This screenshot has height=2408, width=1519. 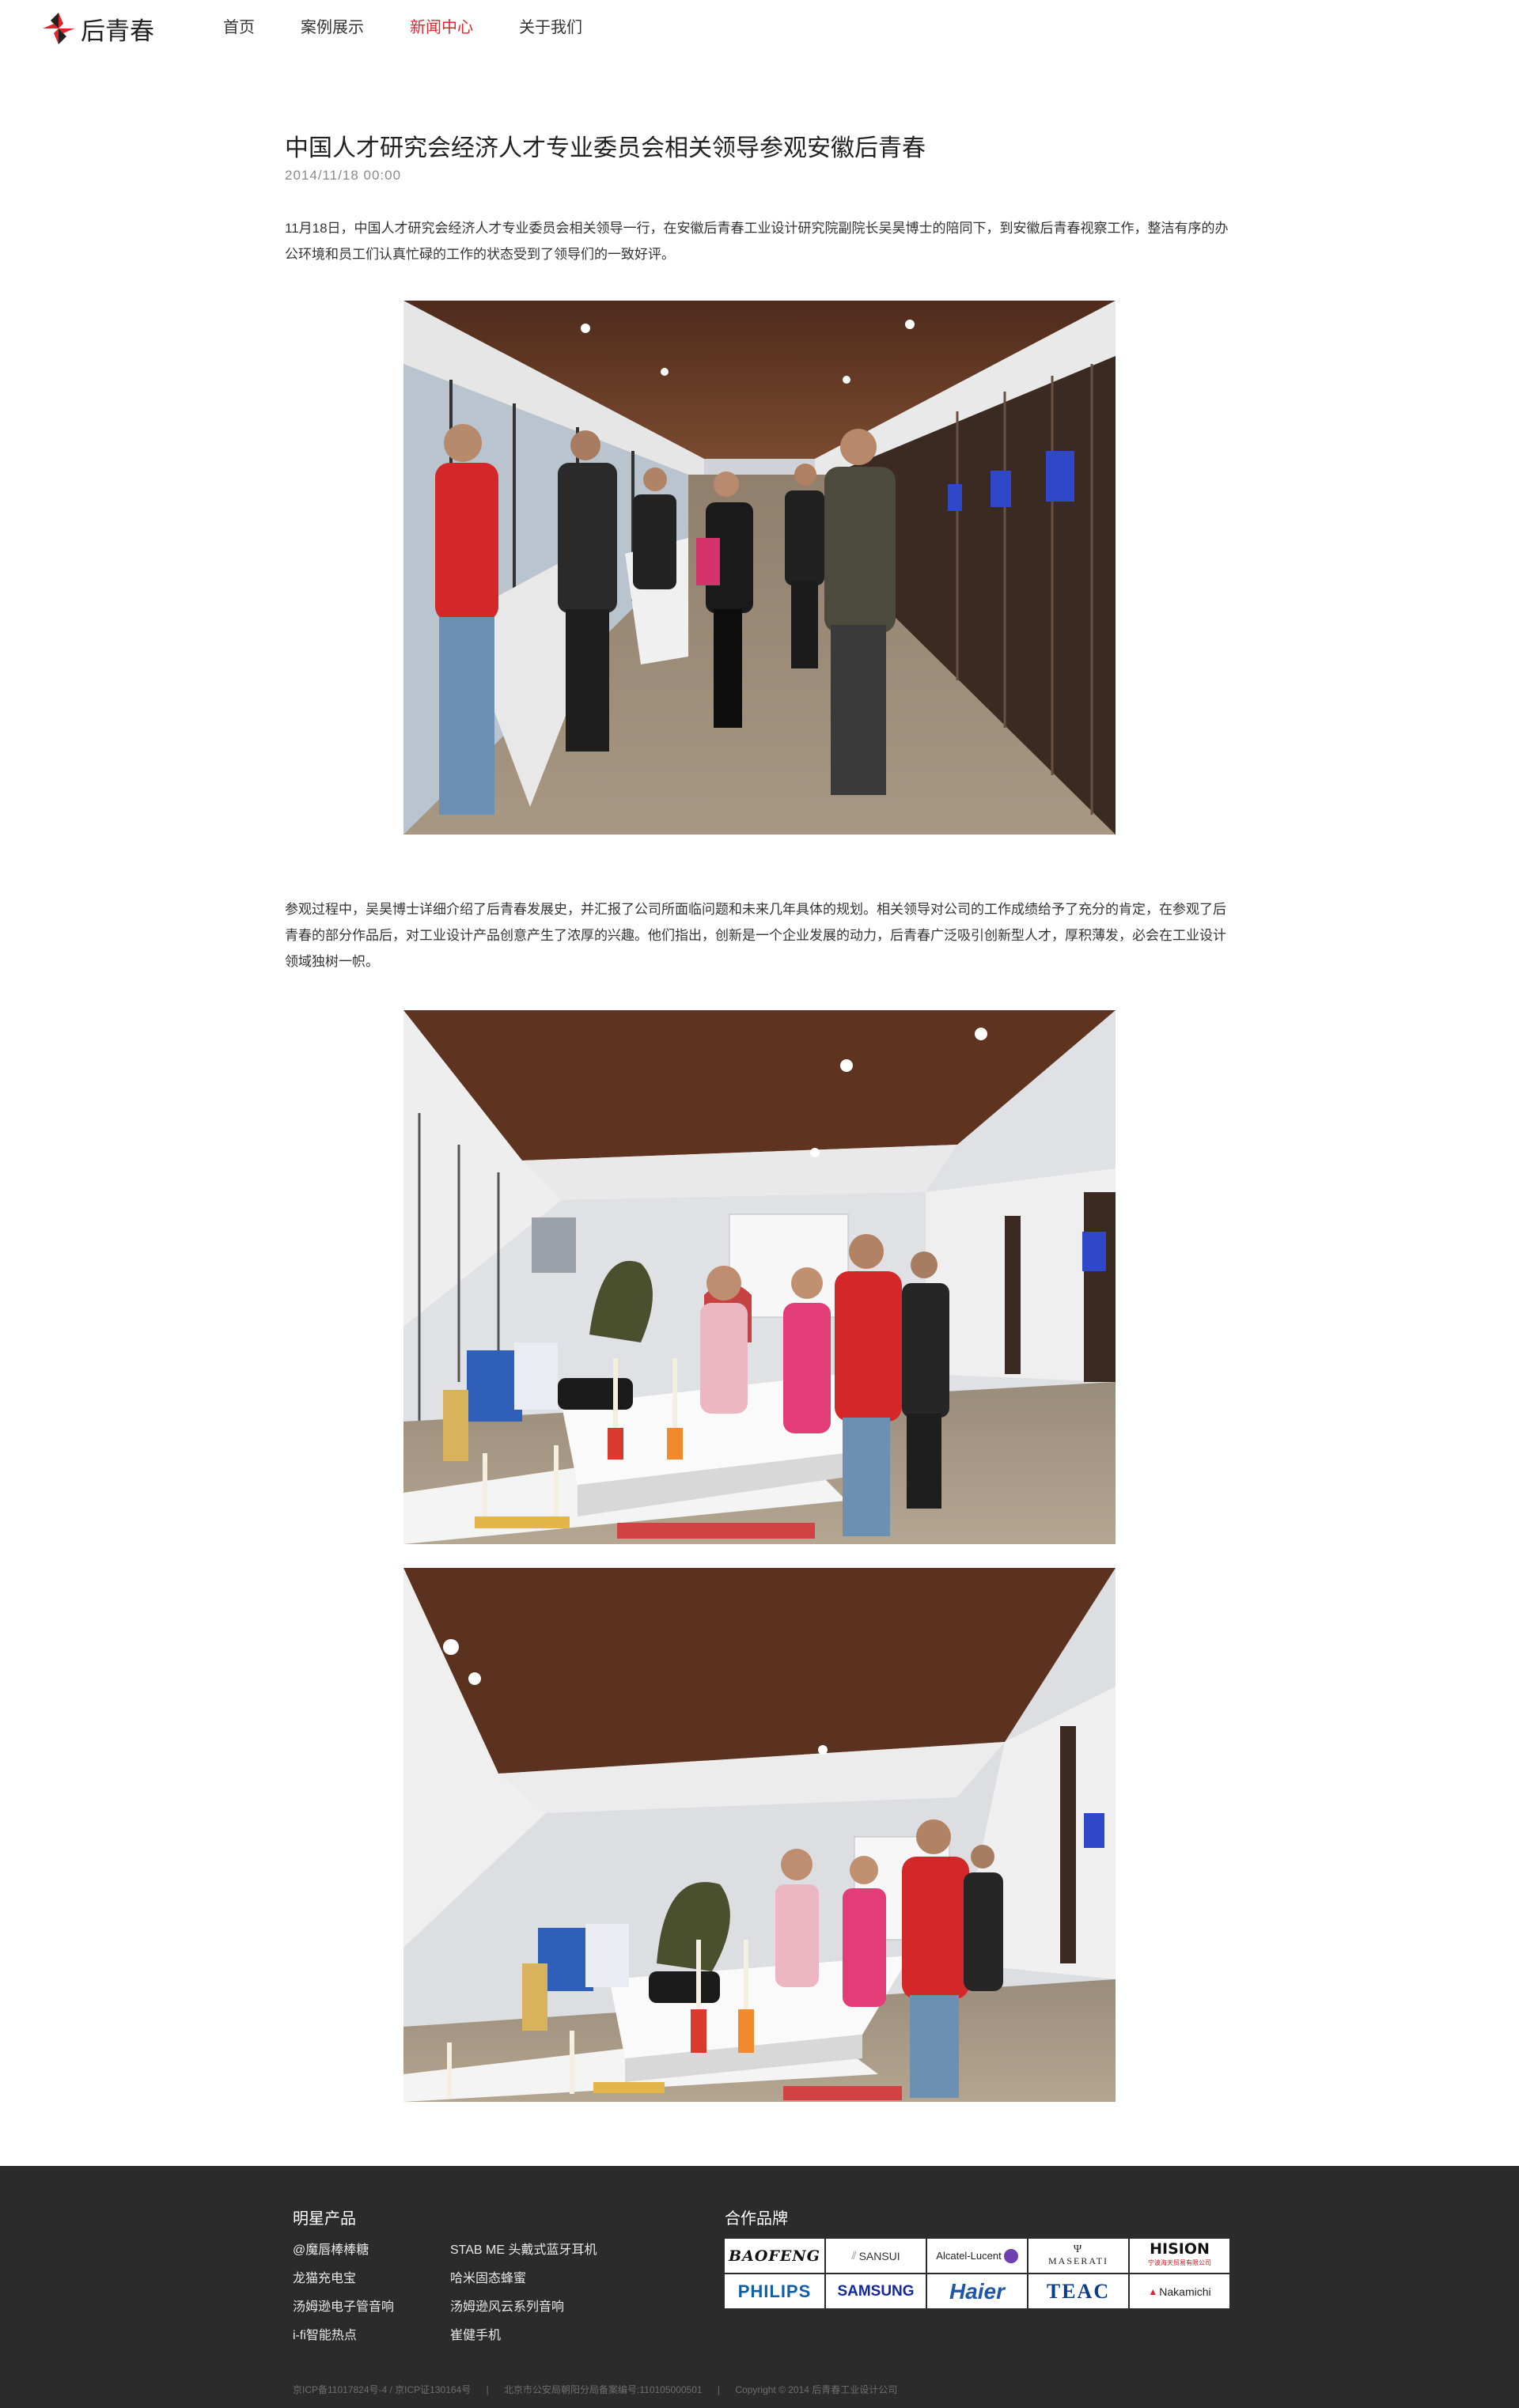 What do you see at coordinates (331, 2248) in the screenshot?
I see `product-link: @魔唇棒棒糖` at bounding box center [331, 2248].